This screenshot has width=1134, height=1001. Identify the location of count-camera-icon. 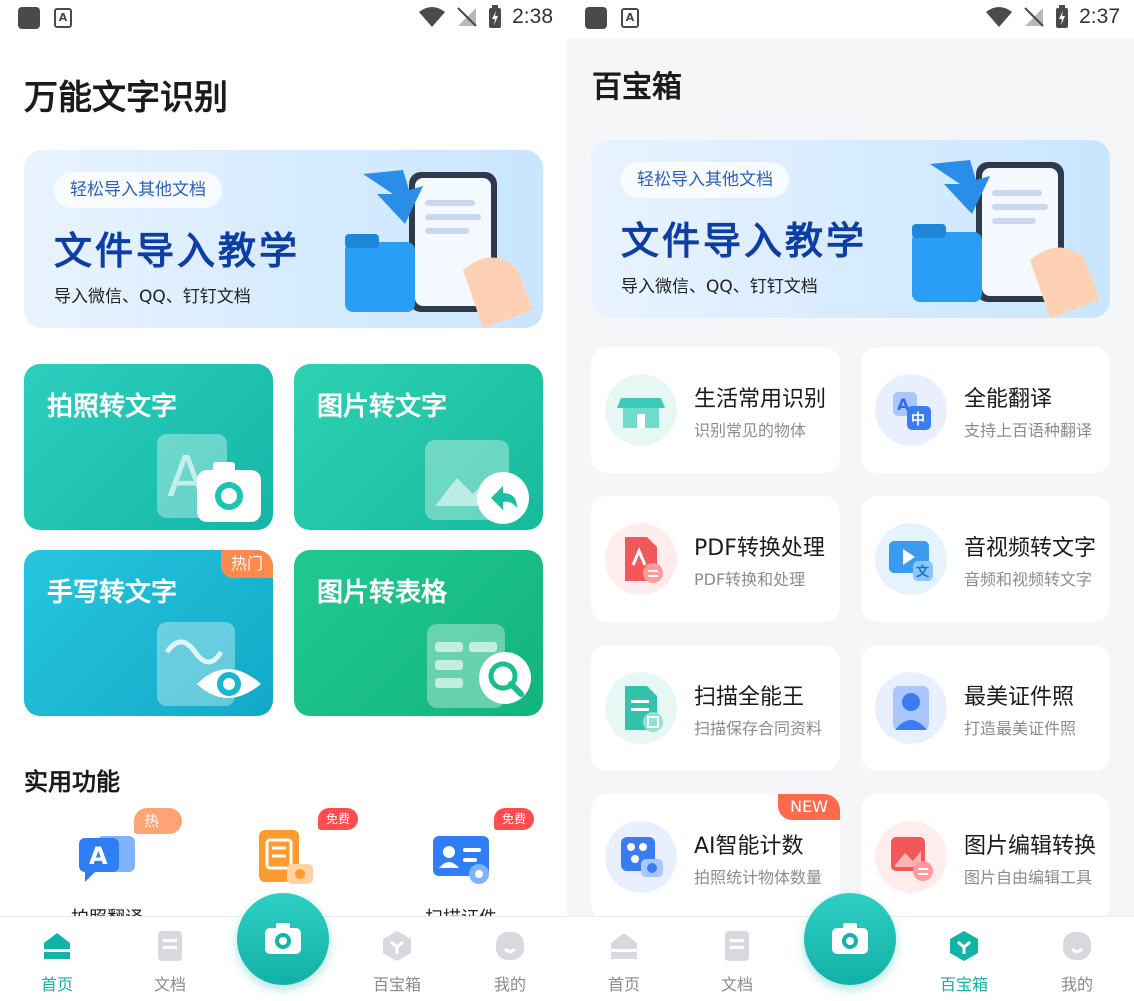
(641, 857).